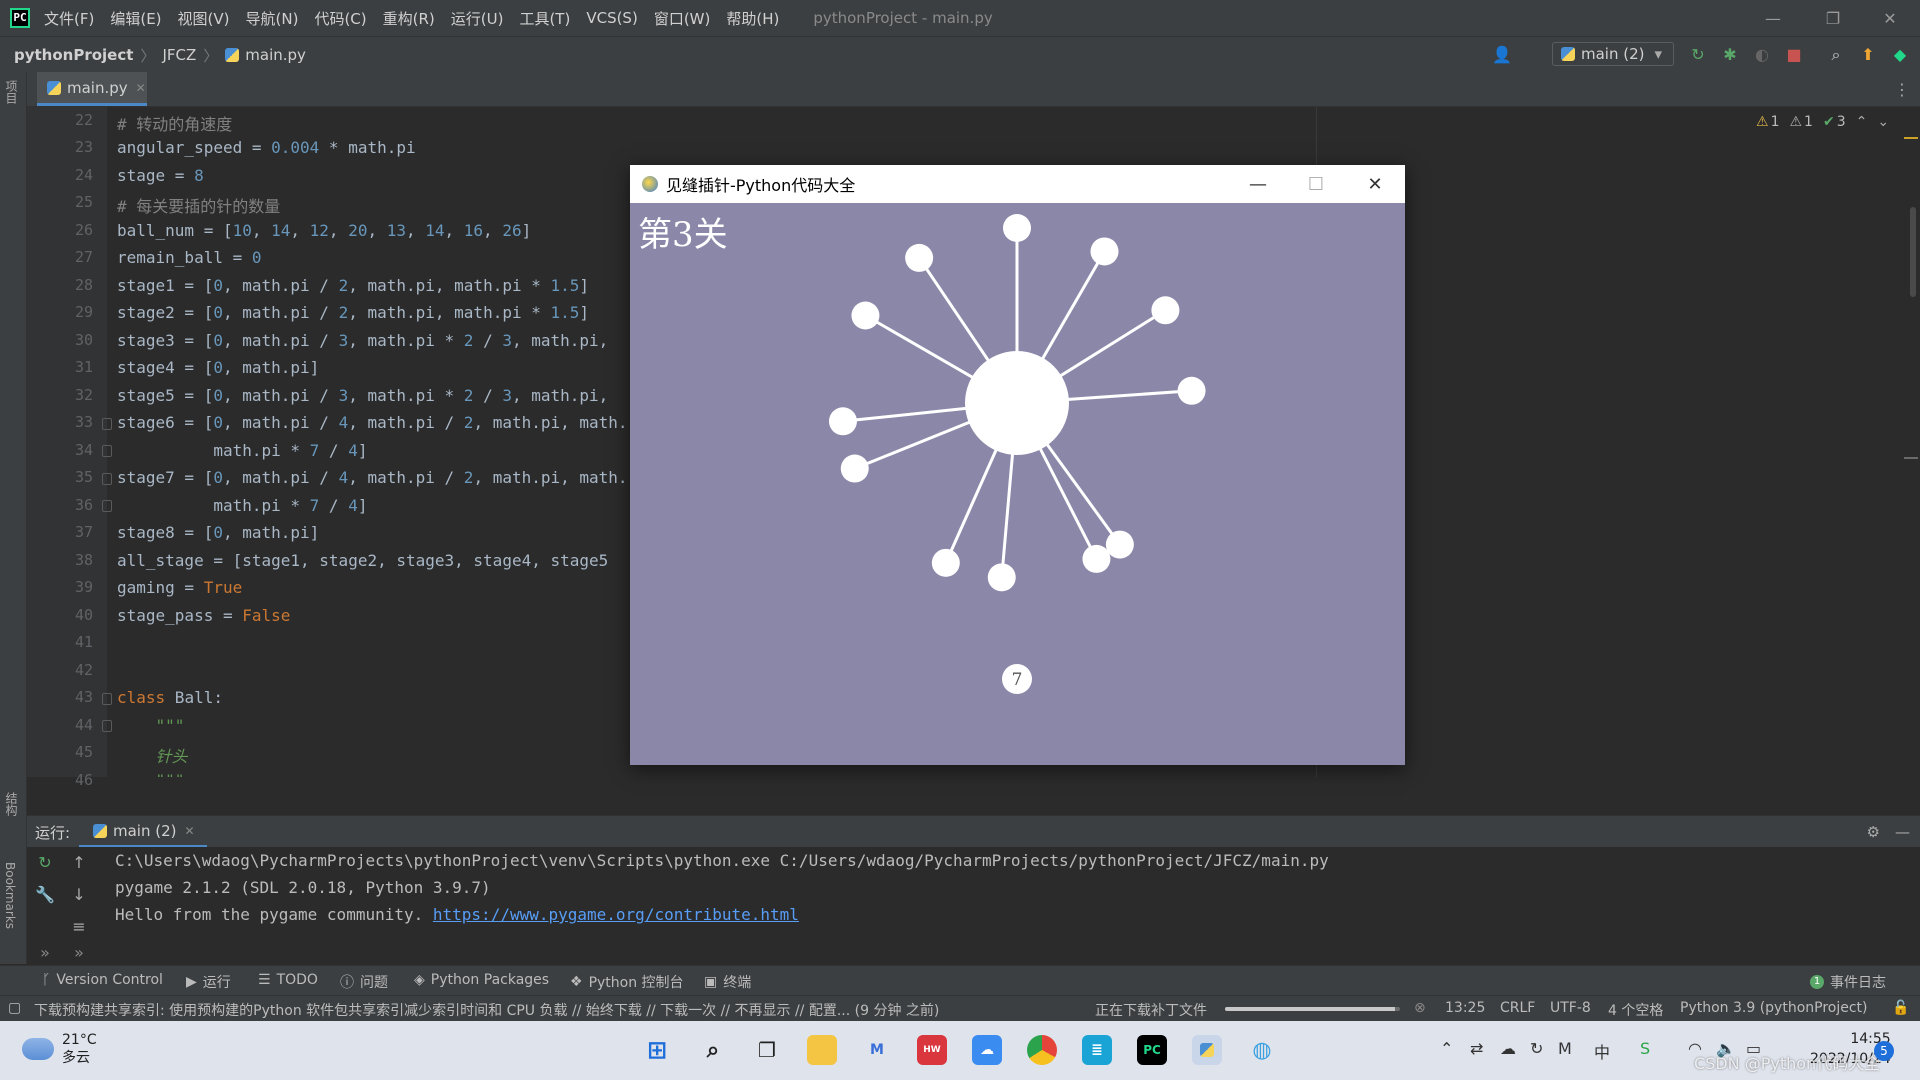 Image resolution: width=1920 pixels, height=1080 pixels. What do you see at coordinates (1902, 89) in the screenshot?
I see `more-icon: ⋮` at bounding box center [1902, 89].